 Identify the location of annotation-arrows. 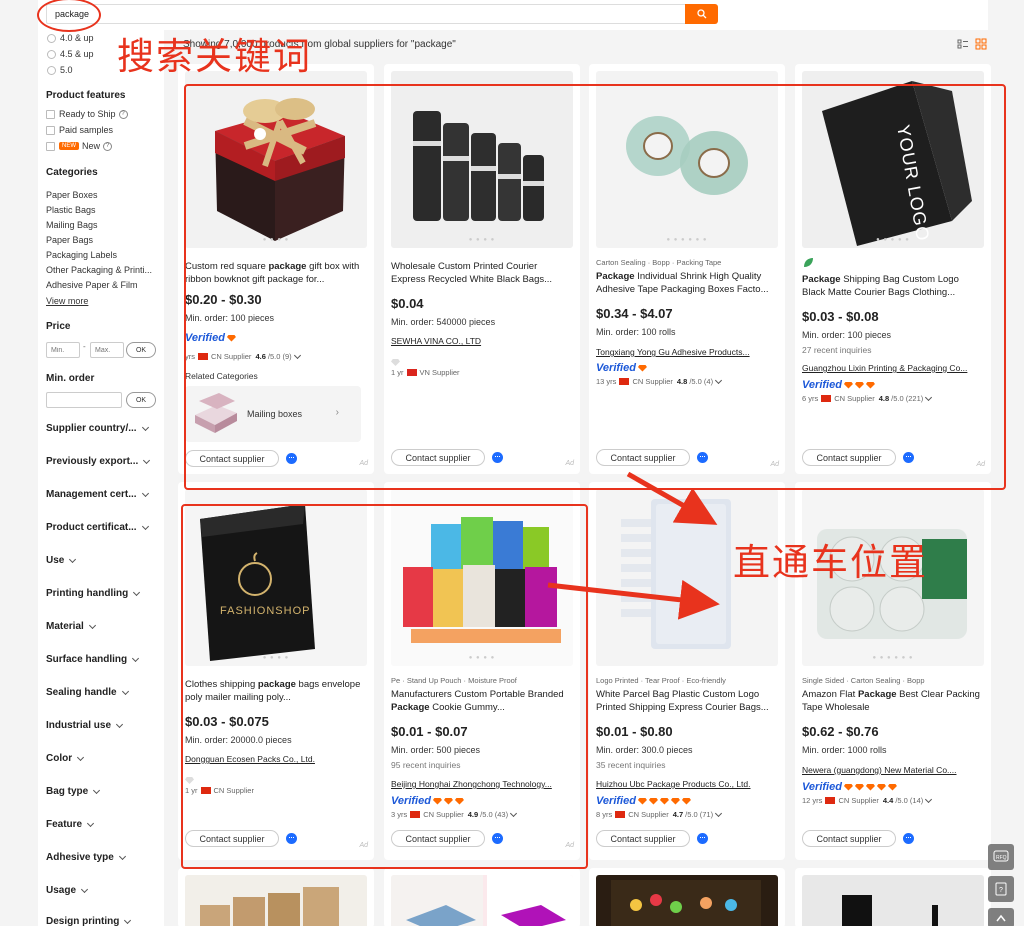
(633, 545).